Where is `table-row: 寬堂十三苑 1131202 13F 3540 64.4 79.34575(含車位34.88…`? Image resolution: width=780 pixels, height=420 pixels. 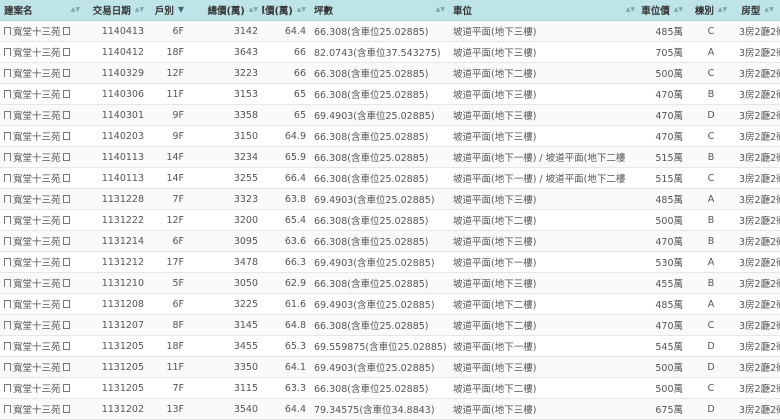 table-row: 寬堂十三苑 1131202 13F 3540 64.4 79.34575(含車位34.88… is located at coordinates (390, 409).